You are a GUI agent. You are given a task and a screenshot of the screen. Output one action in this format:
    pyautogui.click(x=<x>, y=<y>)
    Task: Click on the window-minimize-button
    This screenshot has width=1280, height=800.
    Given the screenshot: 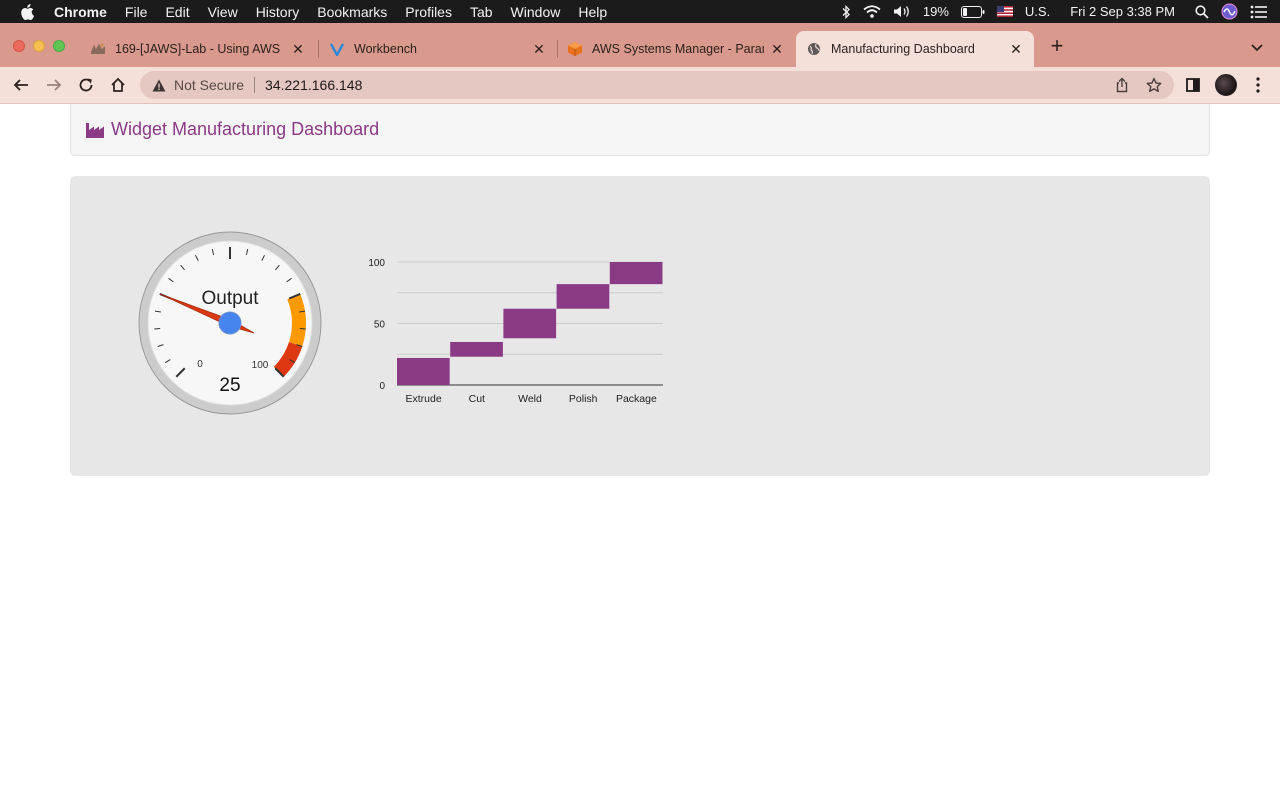 What is the action you would take?
    pyautogui.click(x=39, y=46)
    